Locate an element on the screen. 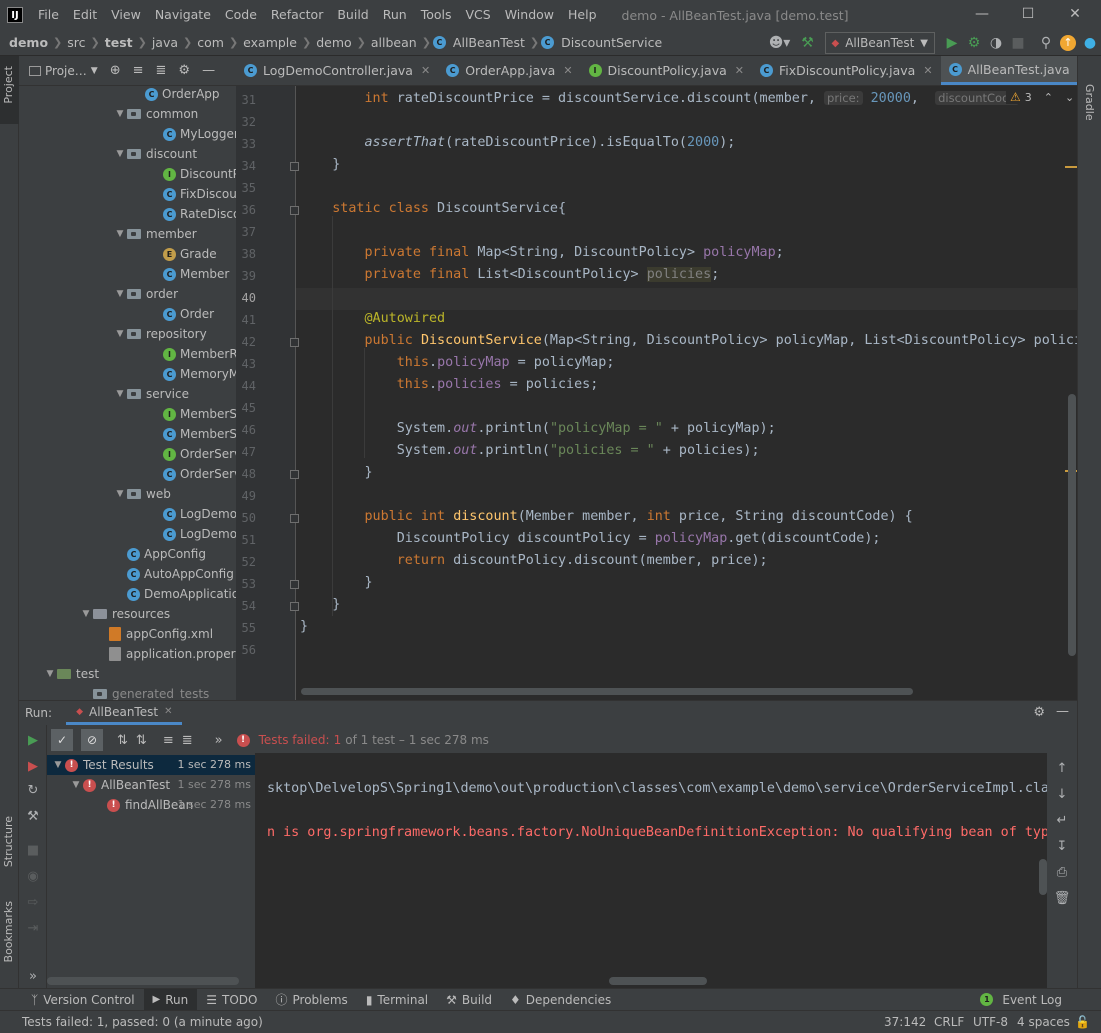 The height and width of the screenshot is (1033, 1101). sort-duration-icon: ⇅ is located at coordinates (141, 740).